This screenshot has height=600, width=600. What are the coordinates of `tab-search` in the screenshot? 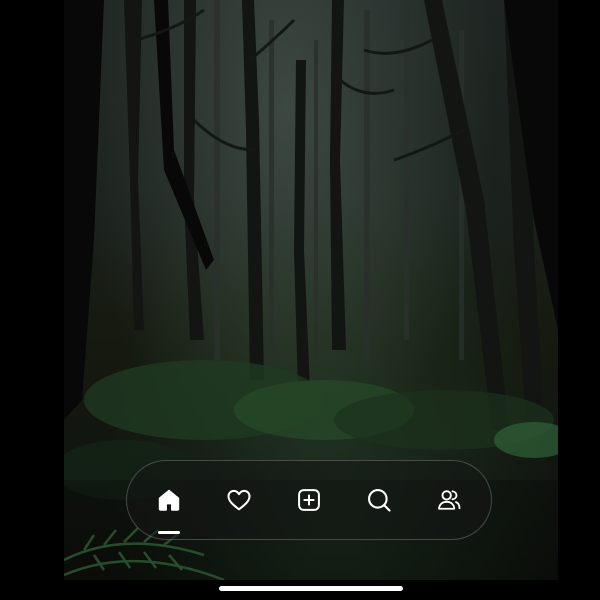 It's located at (379, 500).